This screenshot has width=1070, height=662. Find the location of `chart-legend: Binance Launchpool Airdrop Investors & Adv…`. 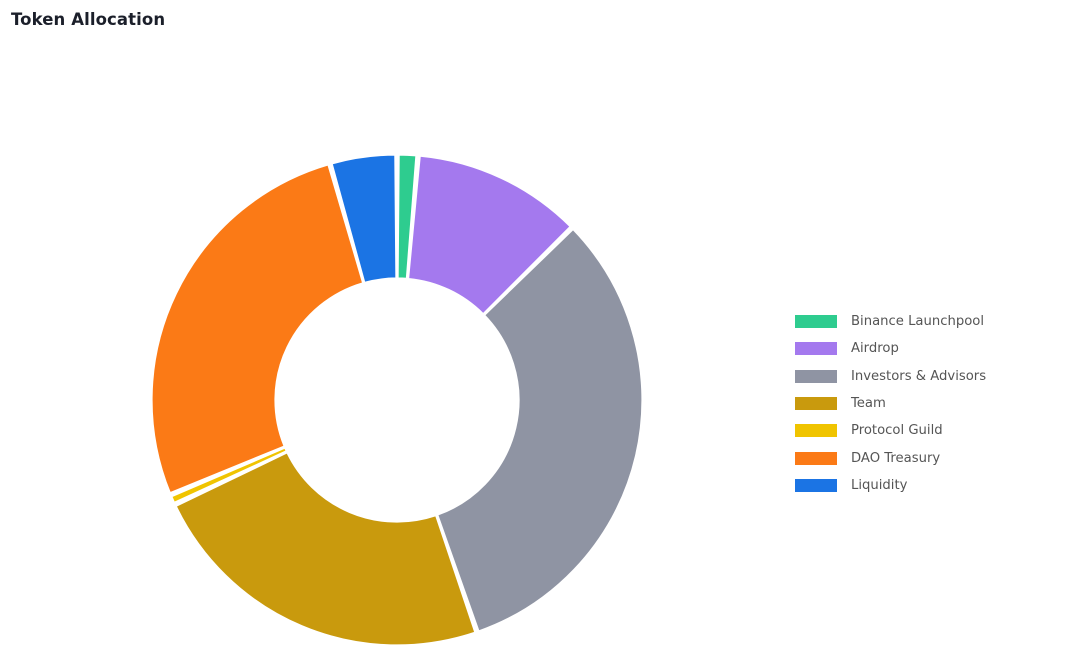

chart-legend: Binance Launchpool Airdrop Investors & Adv… is located at coordinates (920, 403).